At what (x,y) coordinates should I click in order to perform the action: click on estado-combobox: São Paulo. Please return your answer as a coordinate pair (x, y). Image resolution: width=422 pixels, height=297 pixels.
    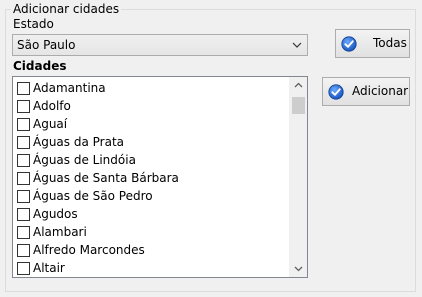
    Looking at the image, I should click on (160, 45).